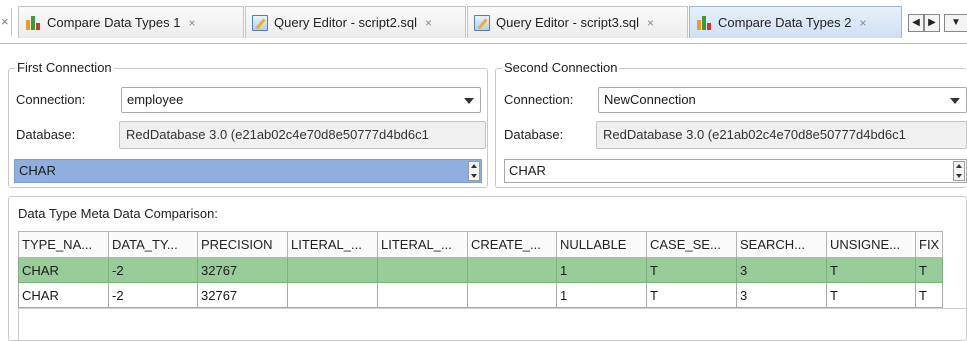 This screenshot has height=341, width=967. I want to click on second-connection-title: Second Connection, so click(561, 67).